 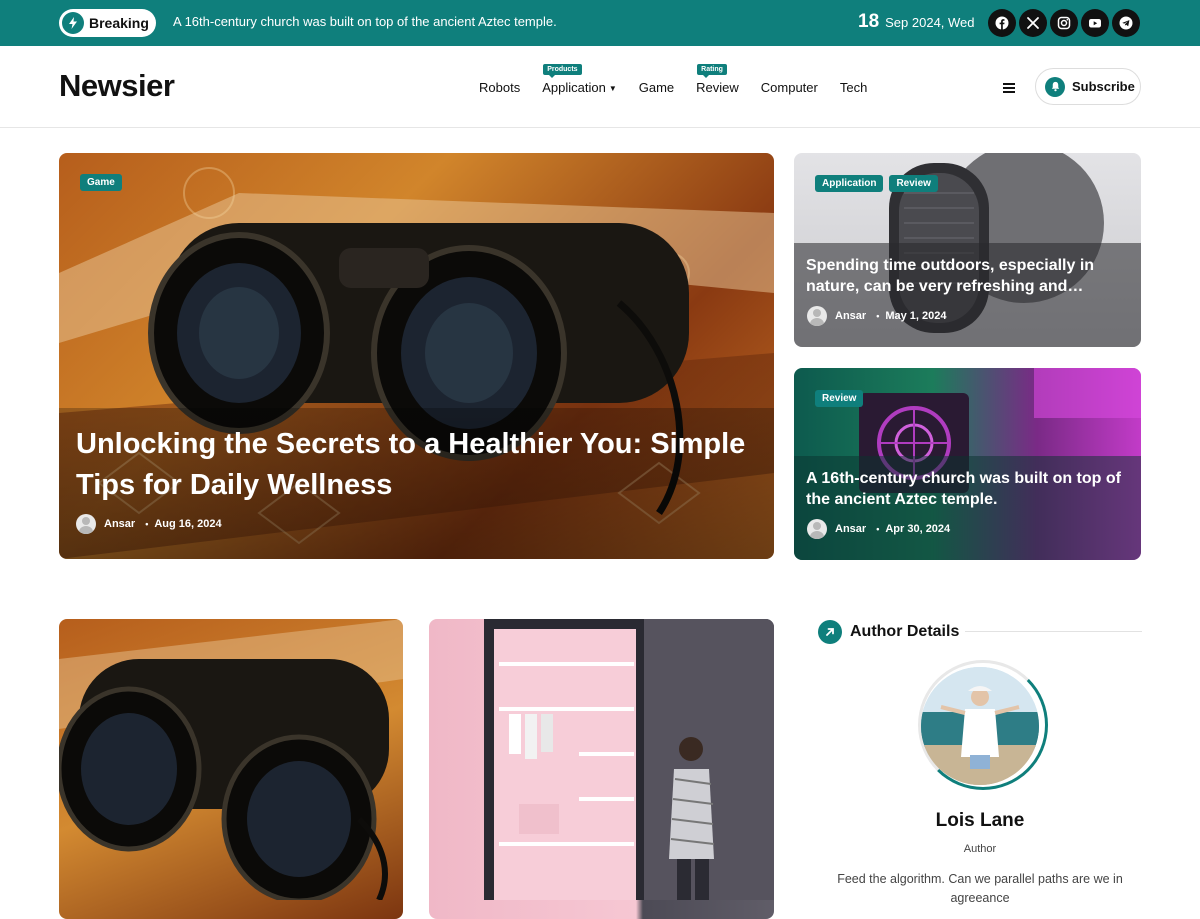 What do you see at coordinates (1126, 23) in the screenshot?
I see `telegram-icon` at bounding box center [1126, 23].